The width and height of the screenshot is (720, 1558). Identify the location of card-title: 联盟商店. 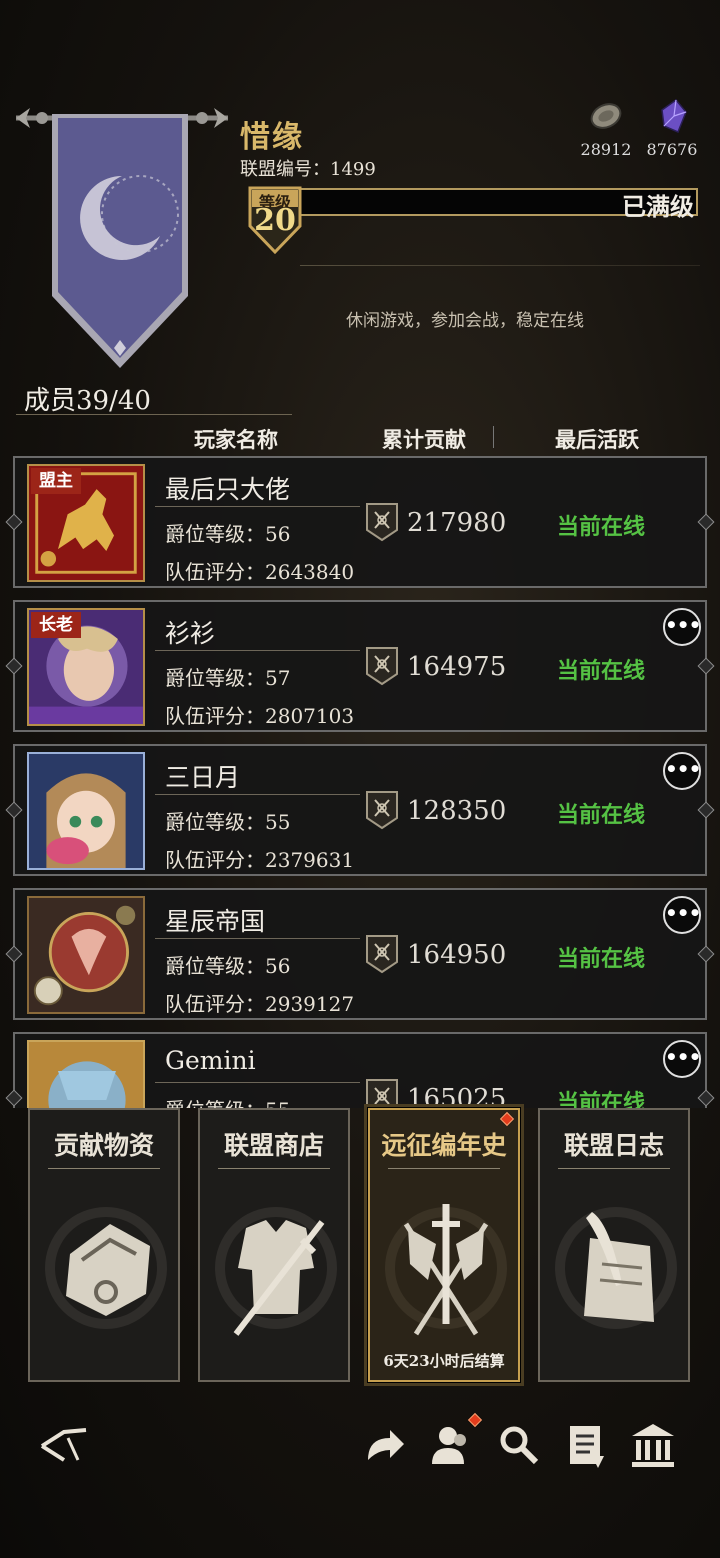
(273, 1145).